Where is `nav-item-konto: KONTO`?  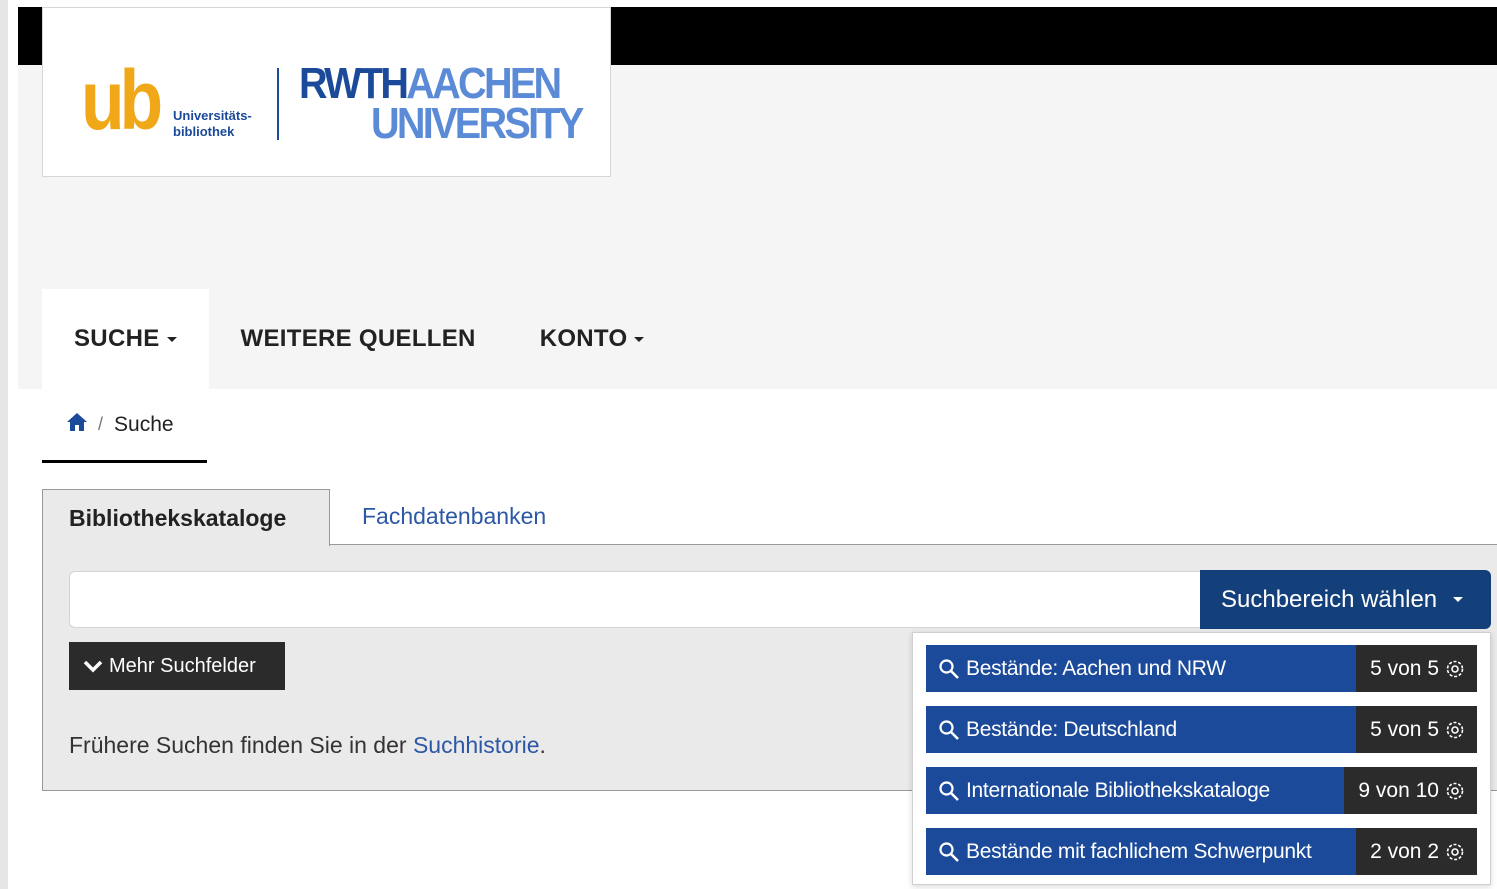
nav-item-konto: KONTO is located at coordinates (592, 339).